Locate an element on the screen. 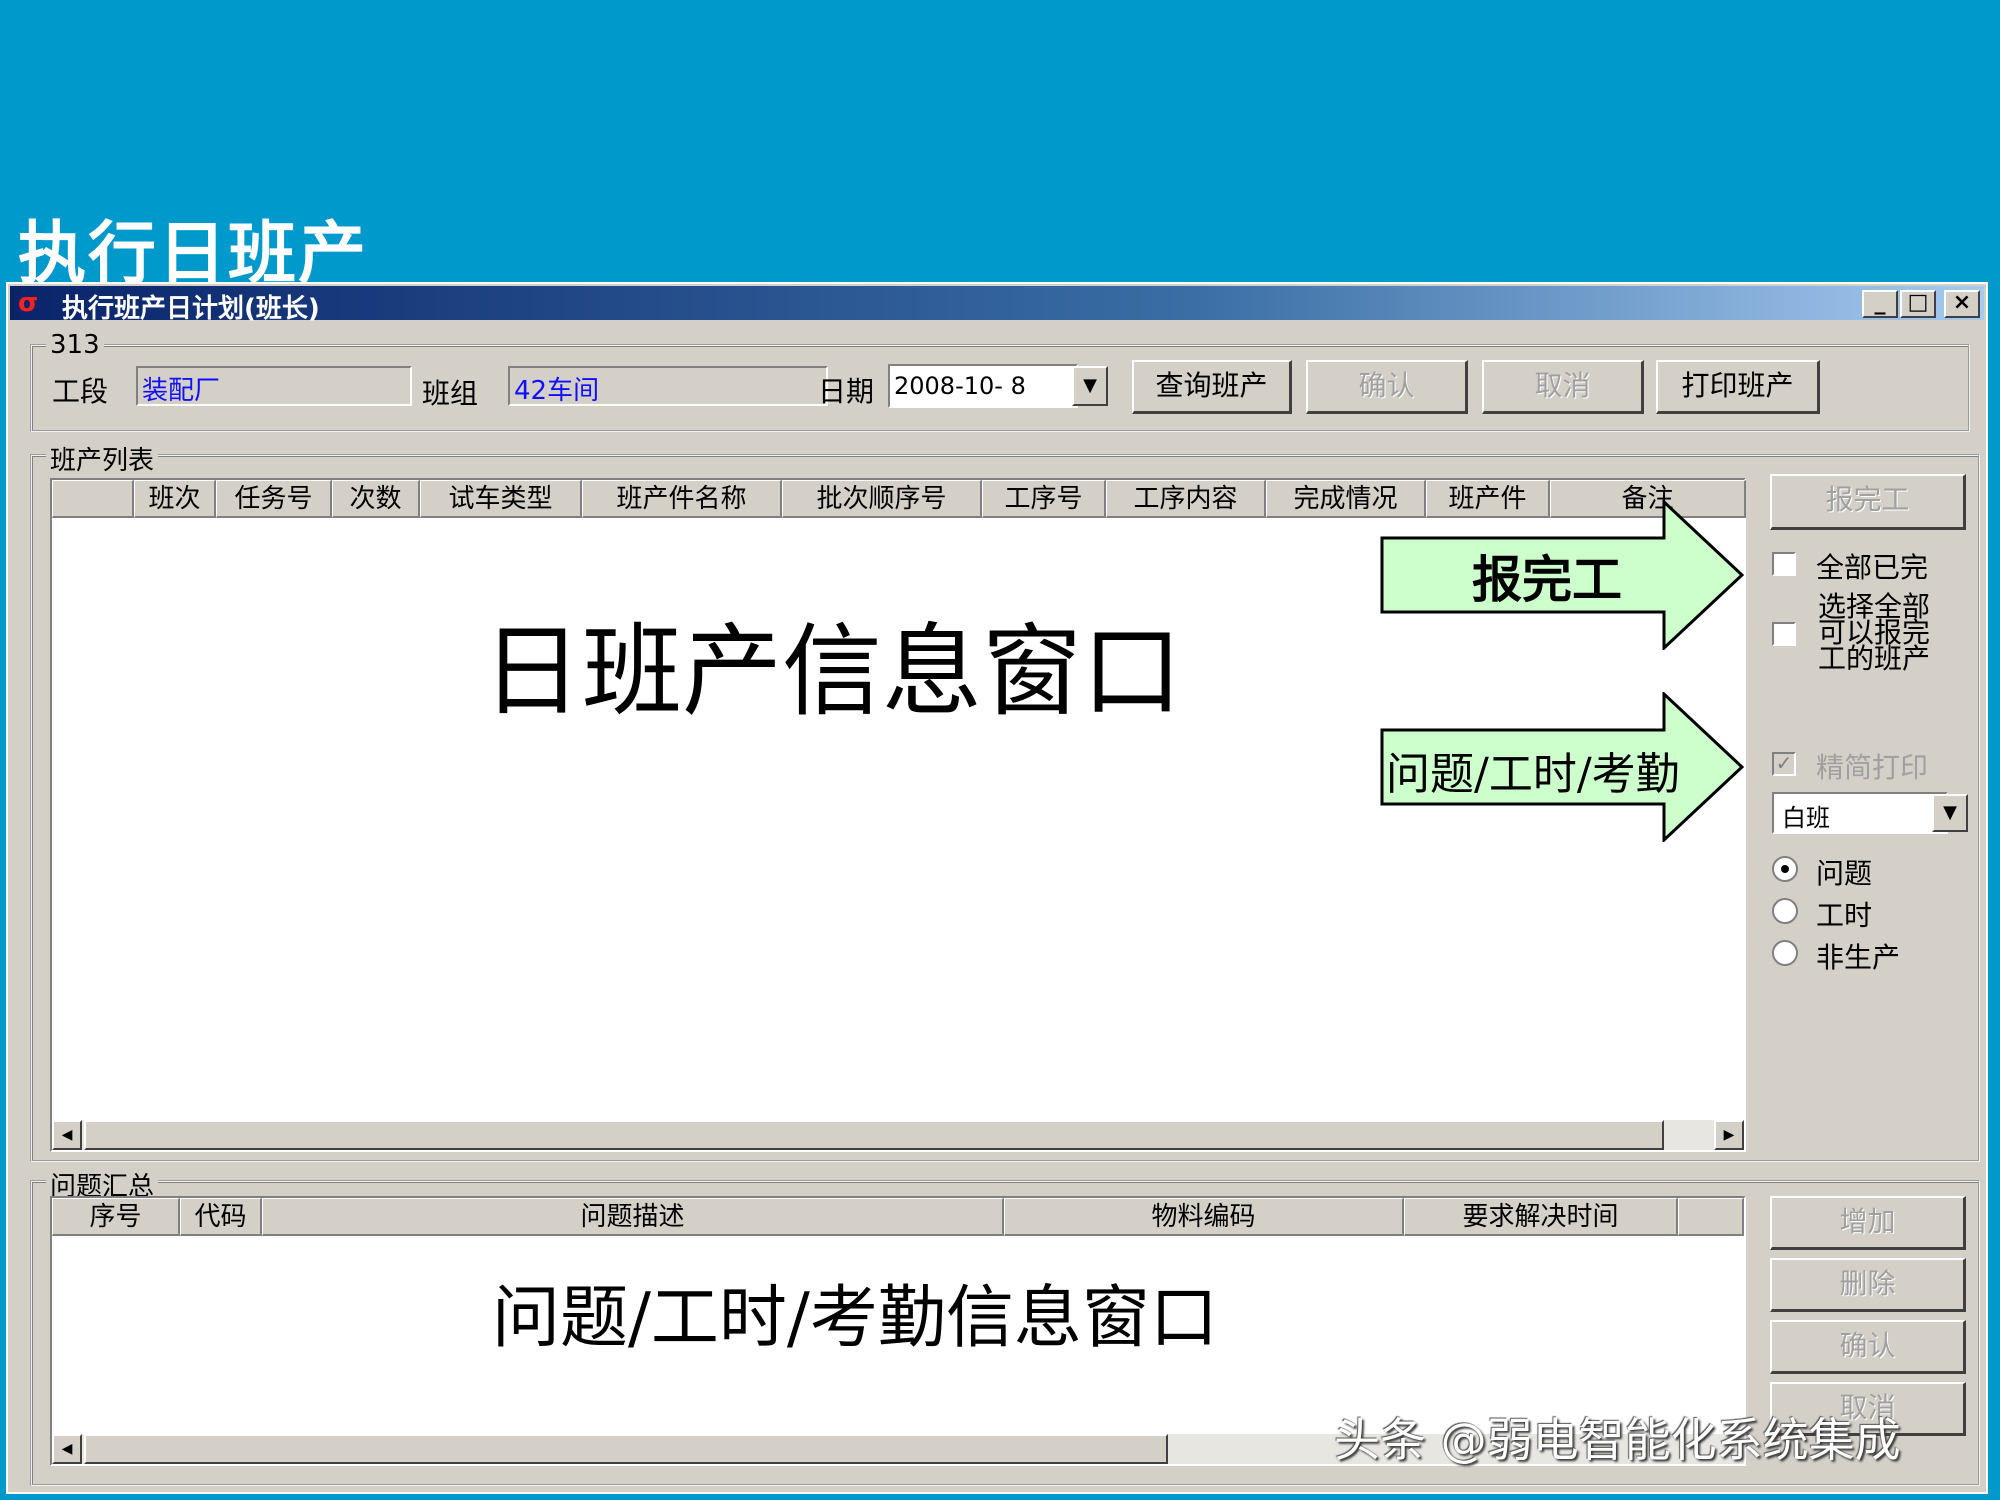  column-header: 序号 is located at coordinates (116, 1217).